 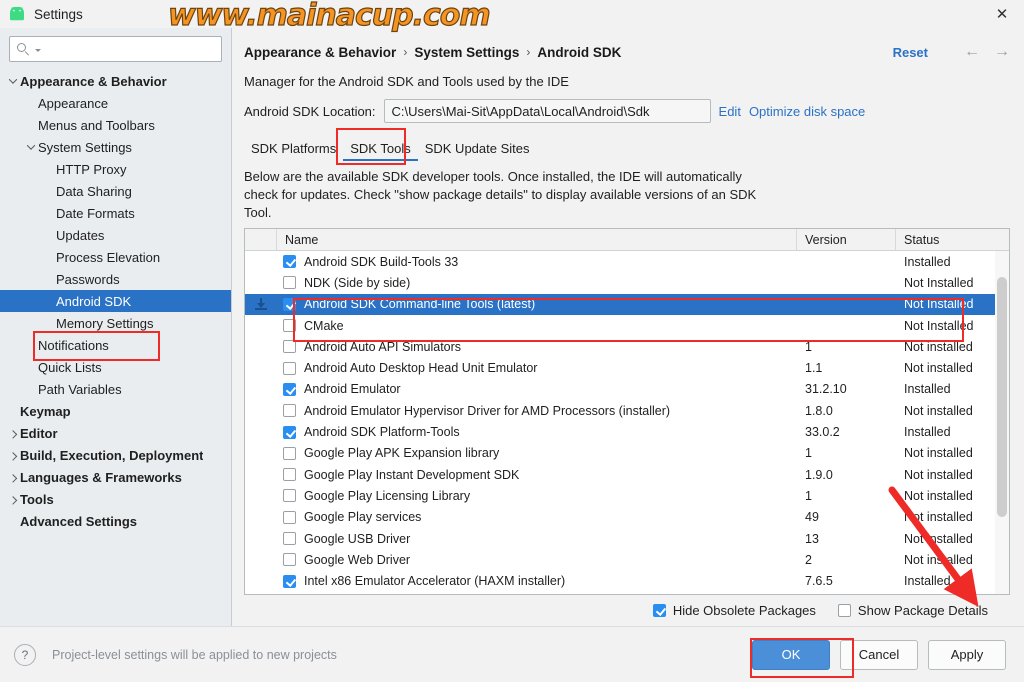 I want to click on table-row: Google Play services 49 Not installed, so click(x=627, y=517).